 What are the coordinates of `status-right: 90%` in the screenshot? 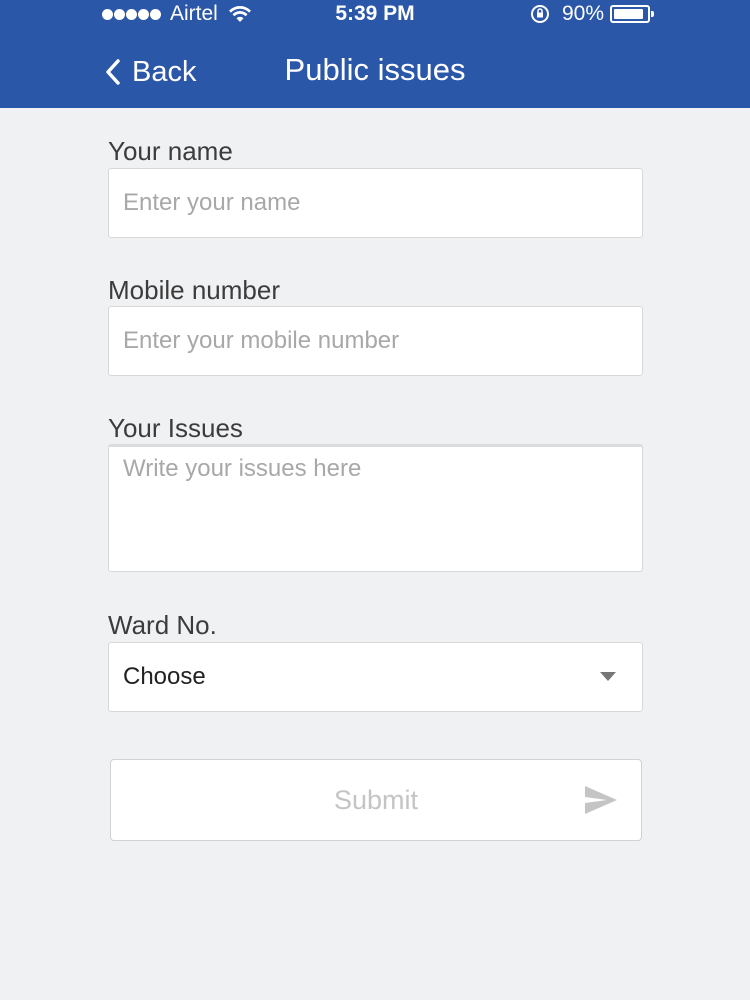 It's located at (592, 14).